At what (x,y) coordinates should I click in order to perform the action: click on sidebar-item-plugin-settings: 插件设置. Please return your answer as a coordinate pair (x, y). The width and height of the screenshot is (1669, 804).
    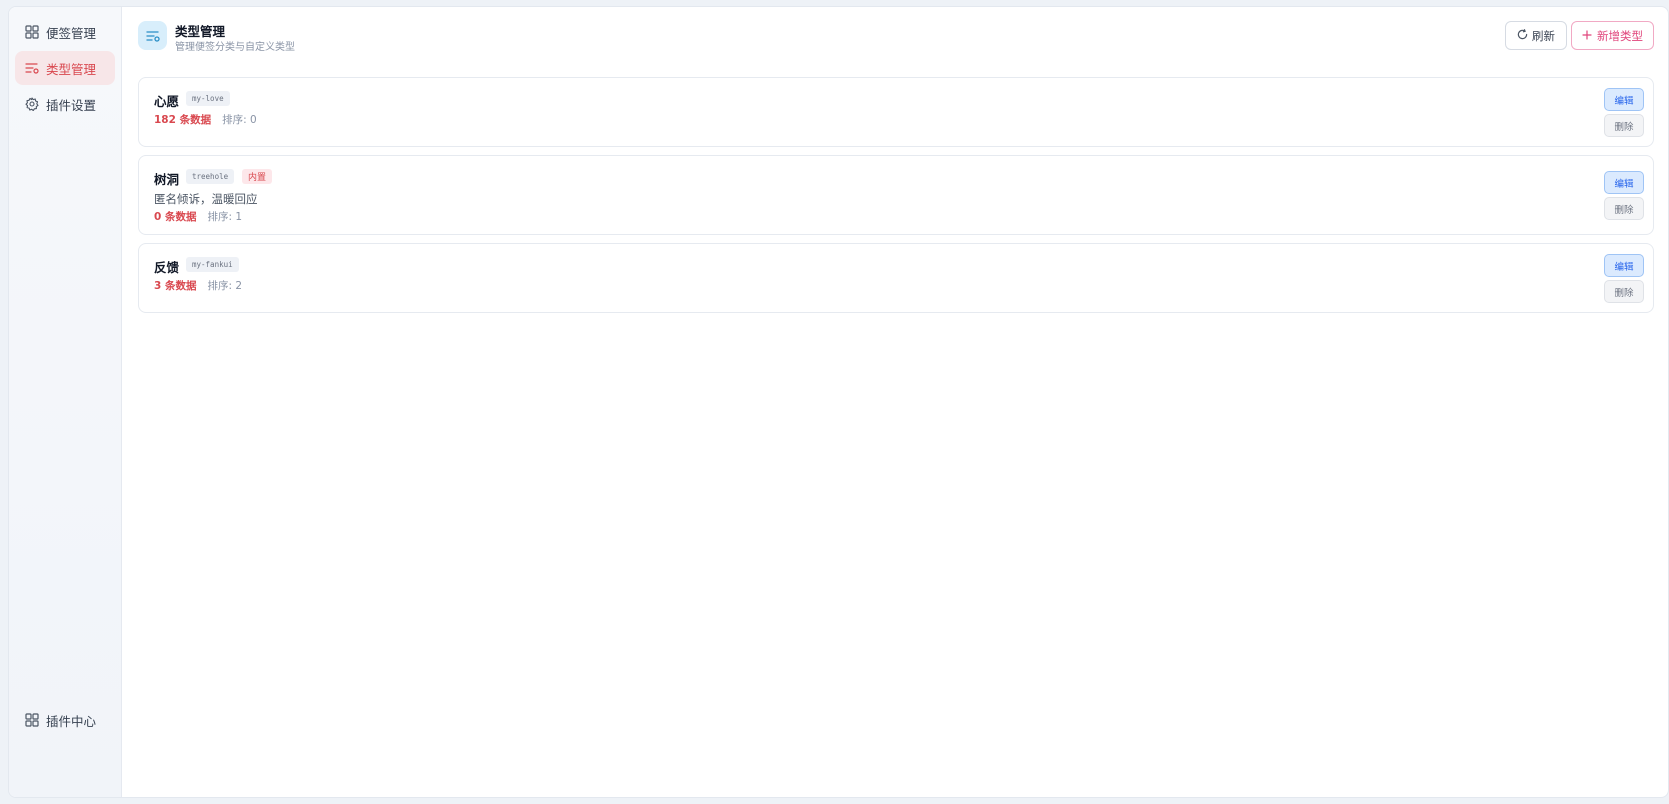
    Looking at the image, I should click on (65, 104).